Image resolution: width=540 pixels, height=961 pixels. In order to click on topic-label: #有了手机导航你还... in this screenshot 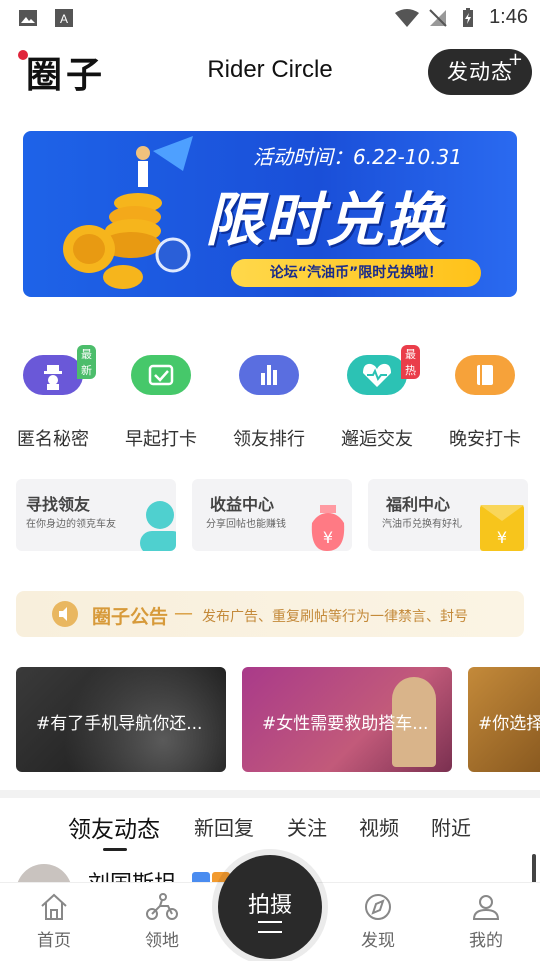, I will do `click(119, 724)`.